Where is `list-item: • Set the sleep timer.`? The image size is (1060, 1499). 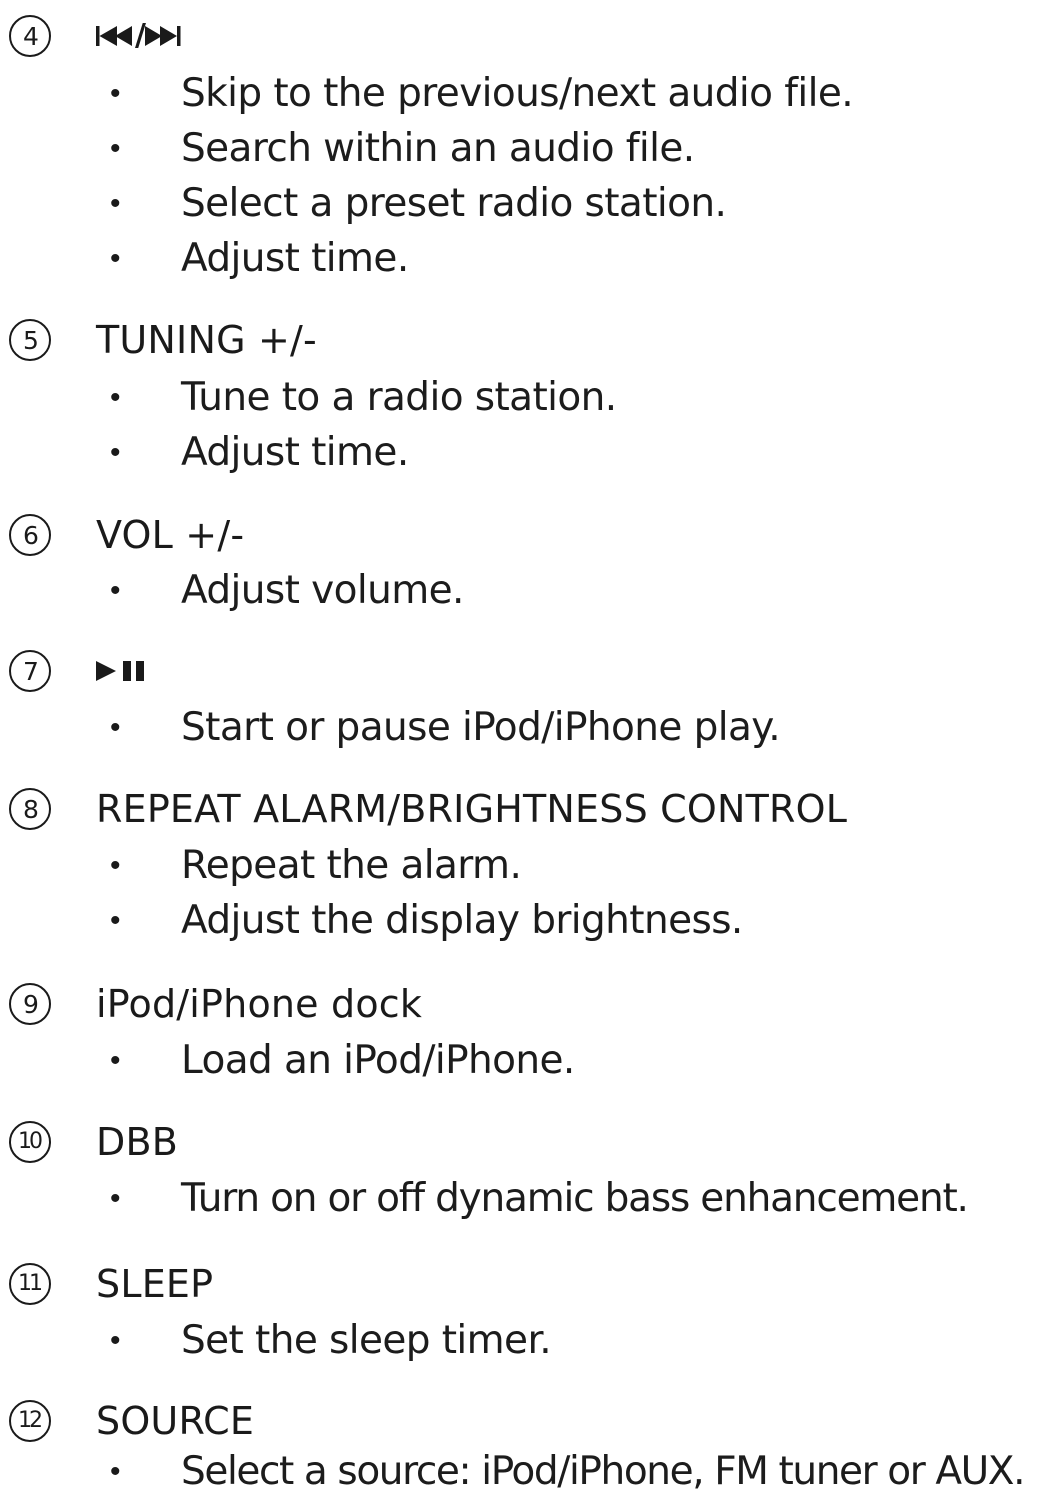
list-item: • Set the sleep timer. is located at coordinates (530, 1340).